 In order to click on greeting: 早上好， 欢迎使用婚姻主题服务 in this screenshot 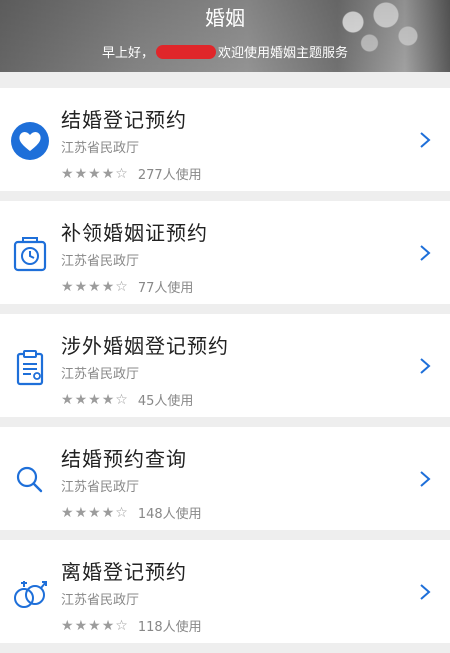, I will do `click(225, 51)`.